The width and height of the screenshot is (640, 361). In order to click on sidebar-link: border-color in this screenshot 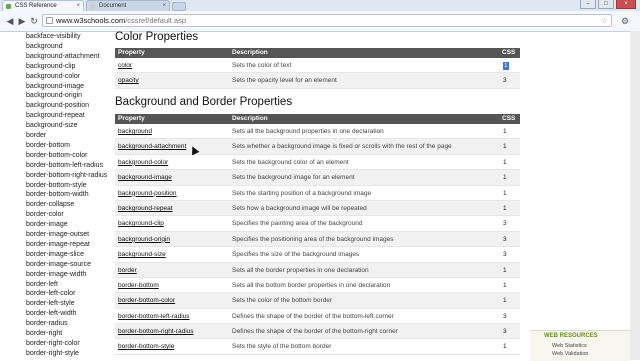, I will do `click(45, 214)`.